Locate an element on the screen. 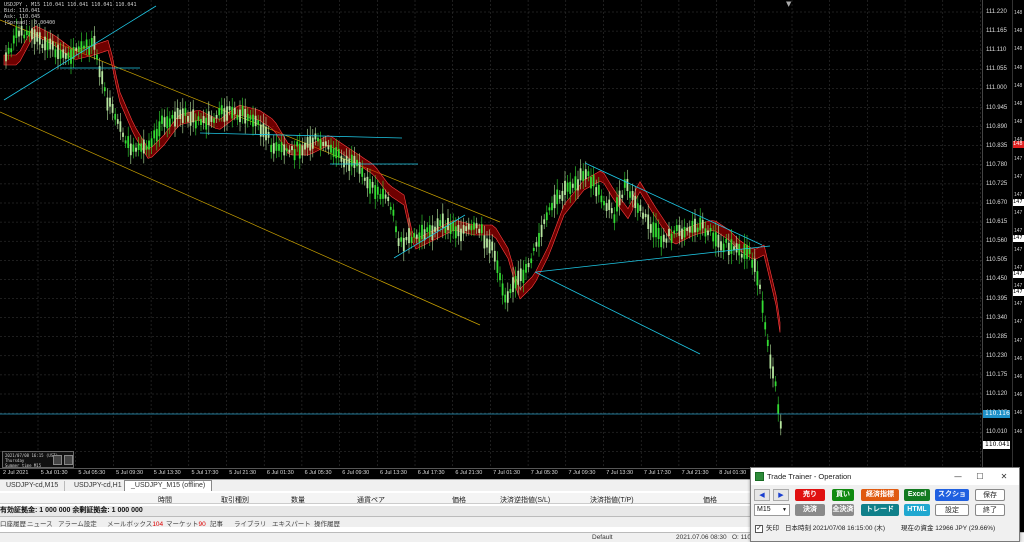 This screenshot has width=1024, height=542. close-icon: ✕ is located at coordinates (1004, 476).